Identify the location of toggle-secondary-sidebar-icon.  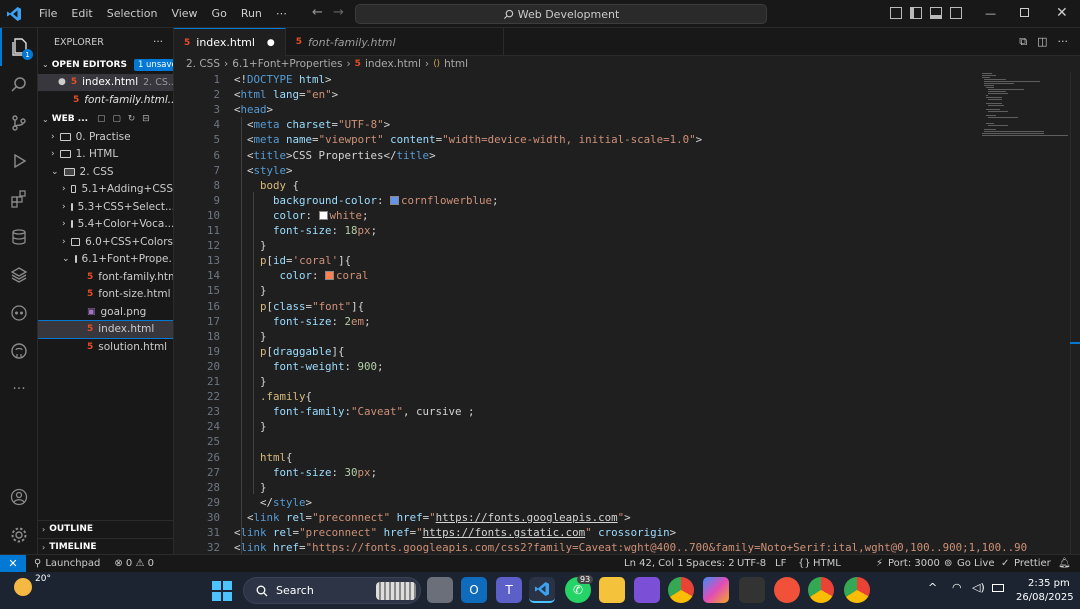
(956, 13).